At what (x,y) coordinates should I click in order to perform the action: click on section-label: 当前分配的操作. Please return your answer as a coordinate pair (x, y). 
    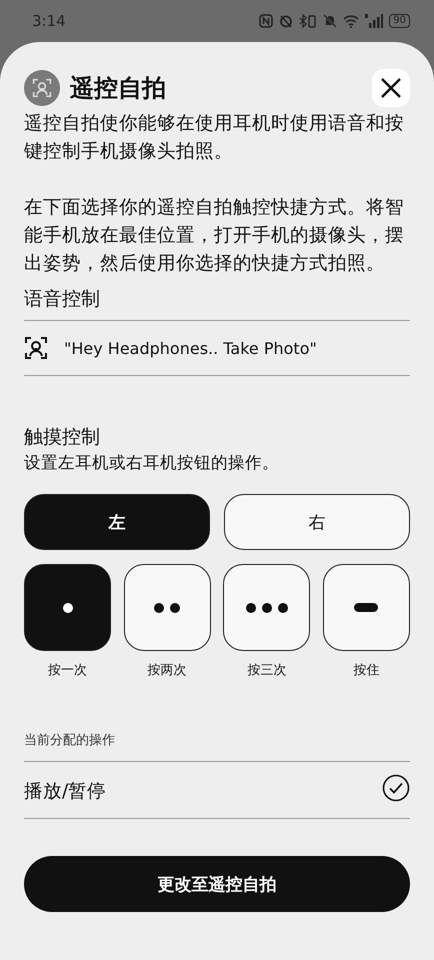
    Looking at the image, I should click on (70, 740).